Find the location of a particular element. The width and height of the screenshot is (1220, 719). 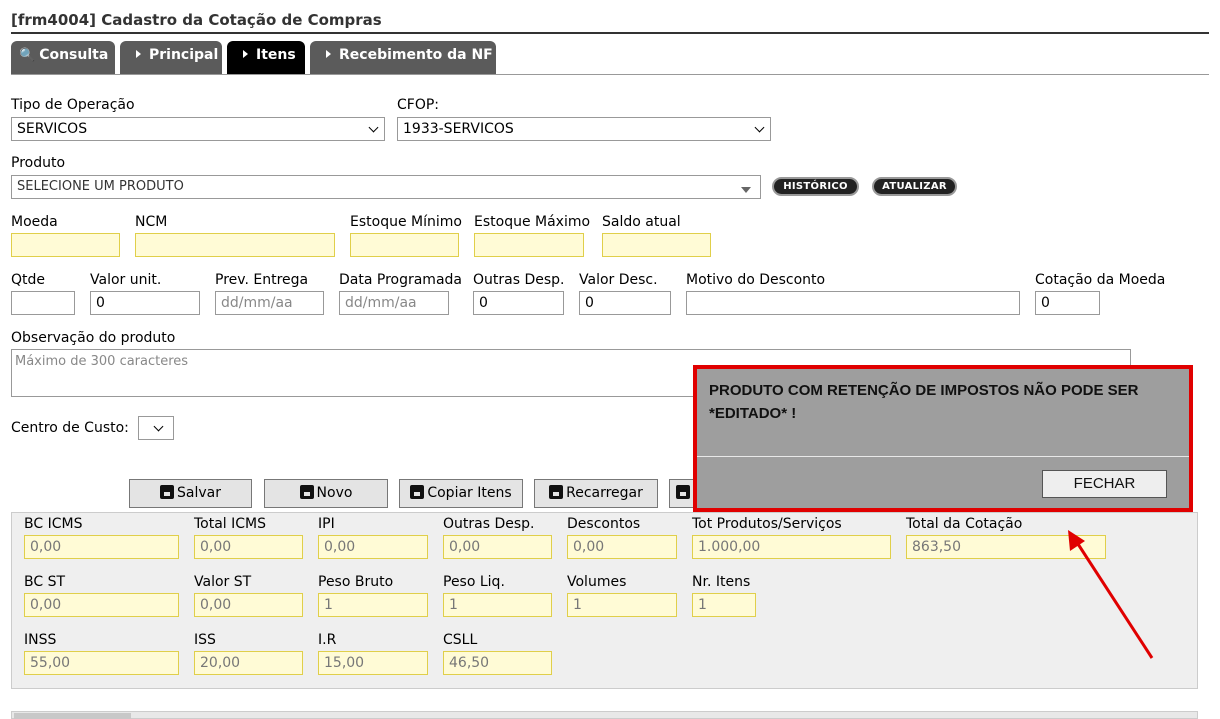

arrow-shaft is located at coordinates (1115, 601).